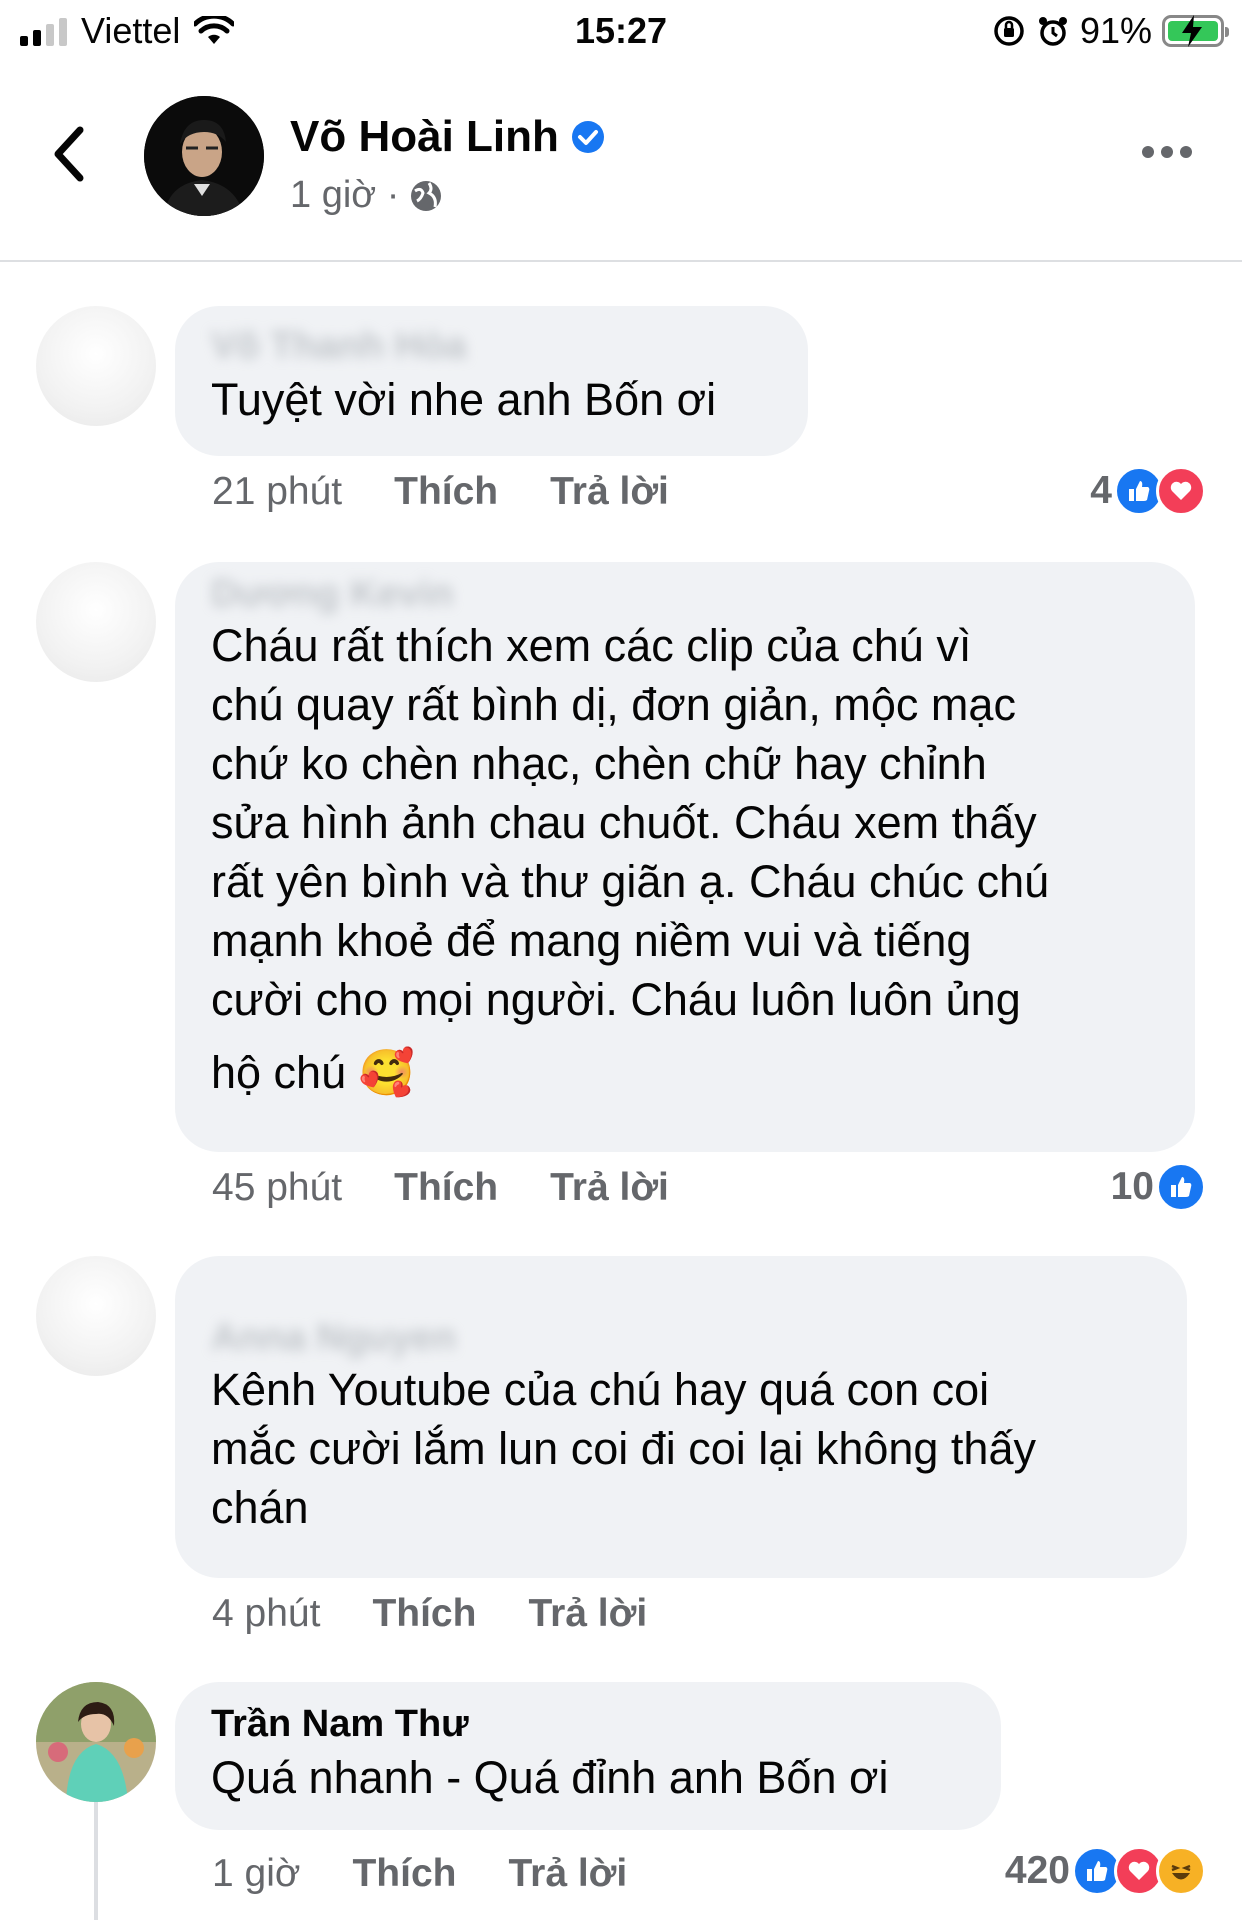  I want to click on comment-bubble: Võ Thanh Hòa Tuyệt vời nhe anh Bốn ơi, so click(491, 381).